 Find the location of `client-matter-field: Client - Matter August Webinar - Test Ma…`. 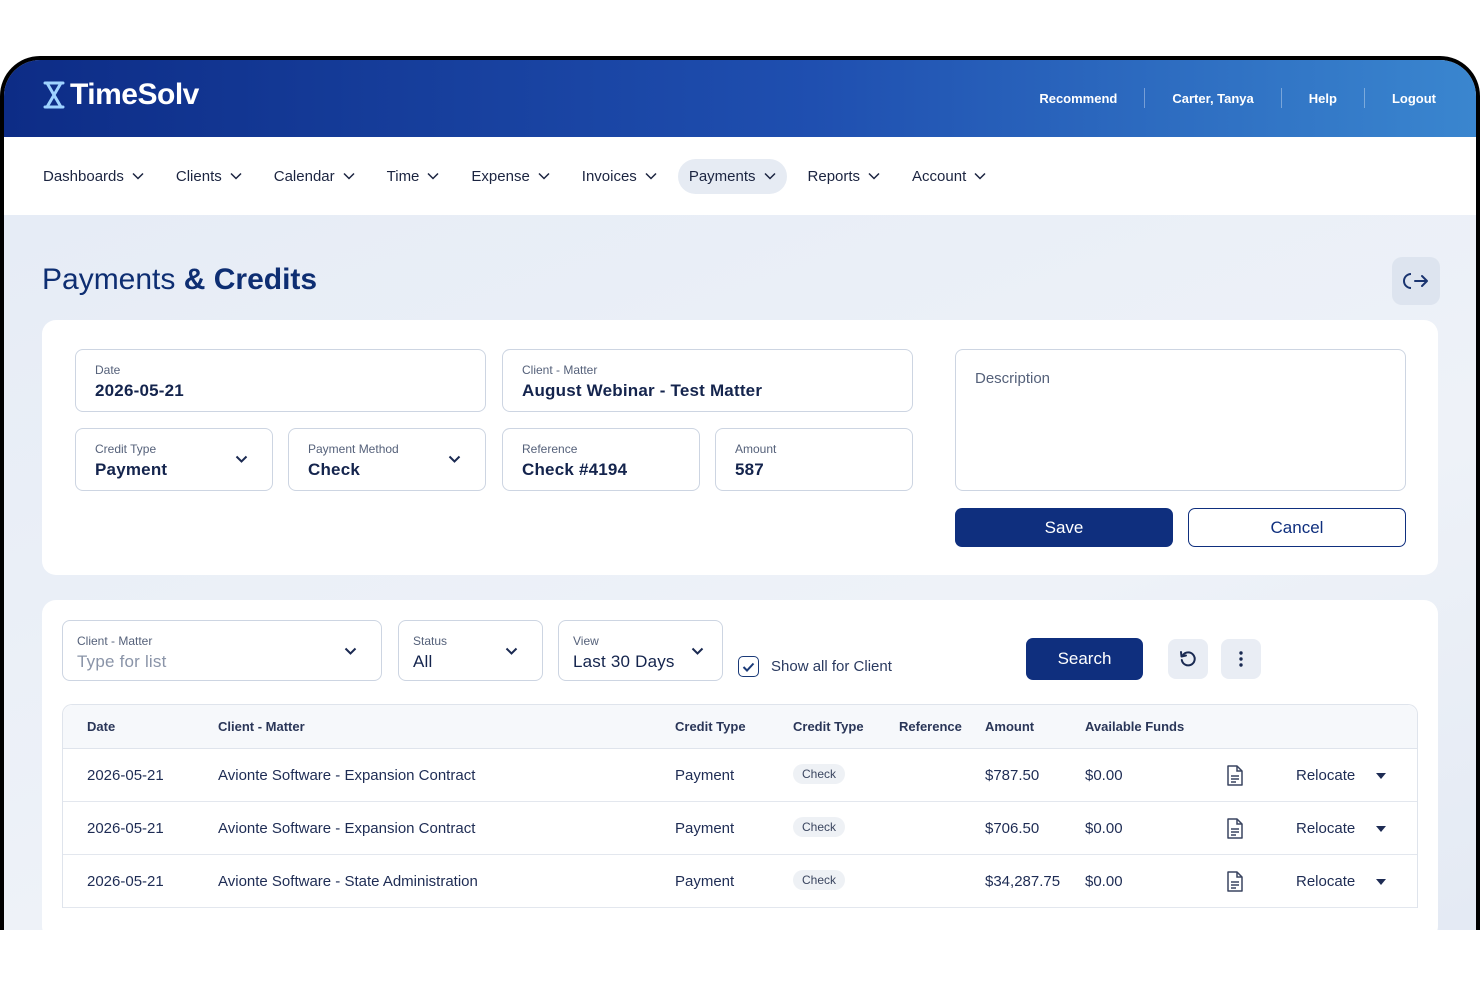

client-matter-field: Client - Matter August Webinar - Test Ma… is located at coordinates (707, 380).